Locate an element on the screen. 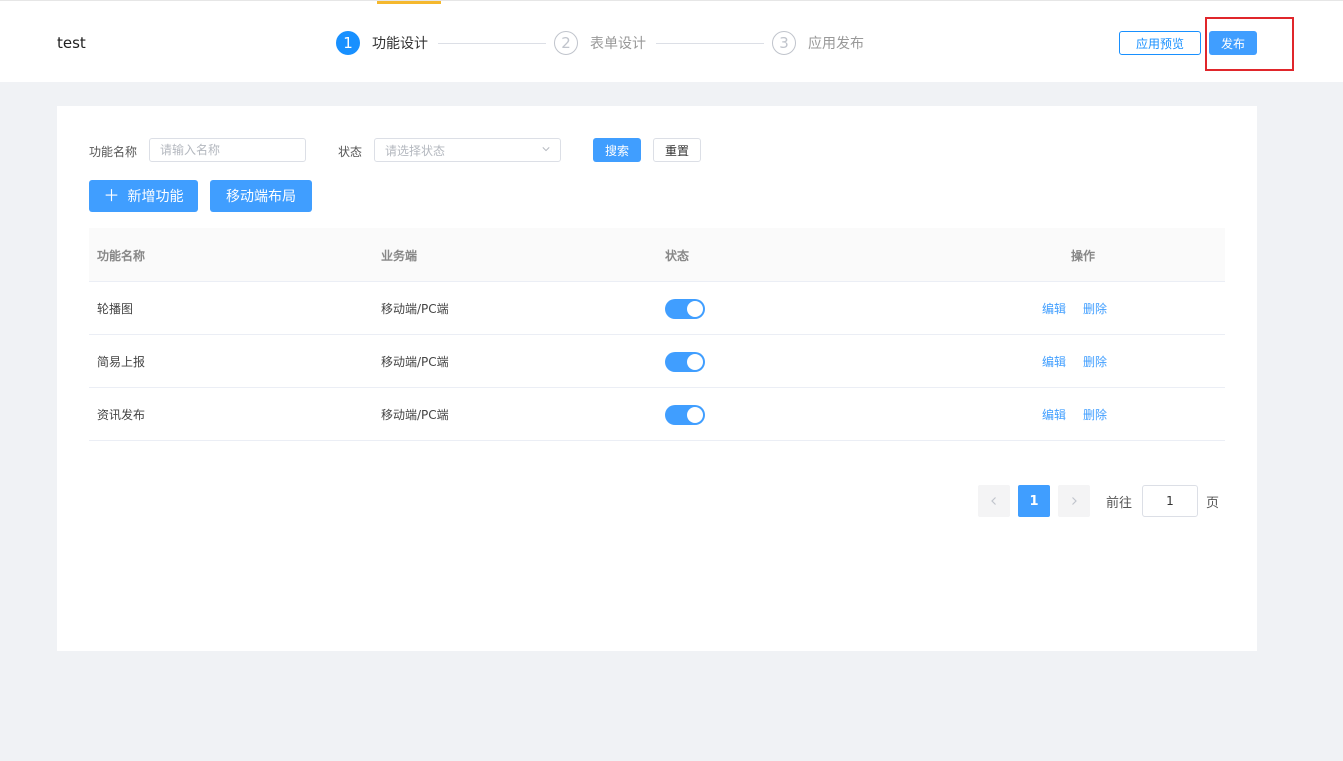 The height and width of the screenshot is (761, 1343). search-button: 搜索 is located at coordinates (617, 150).